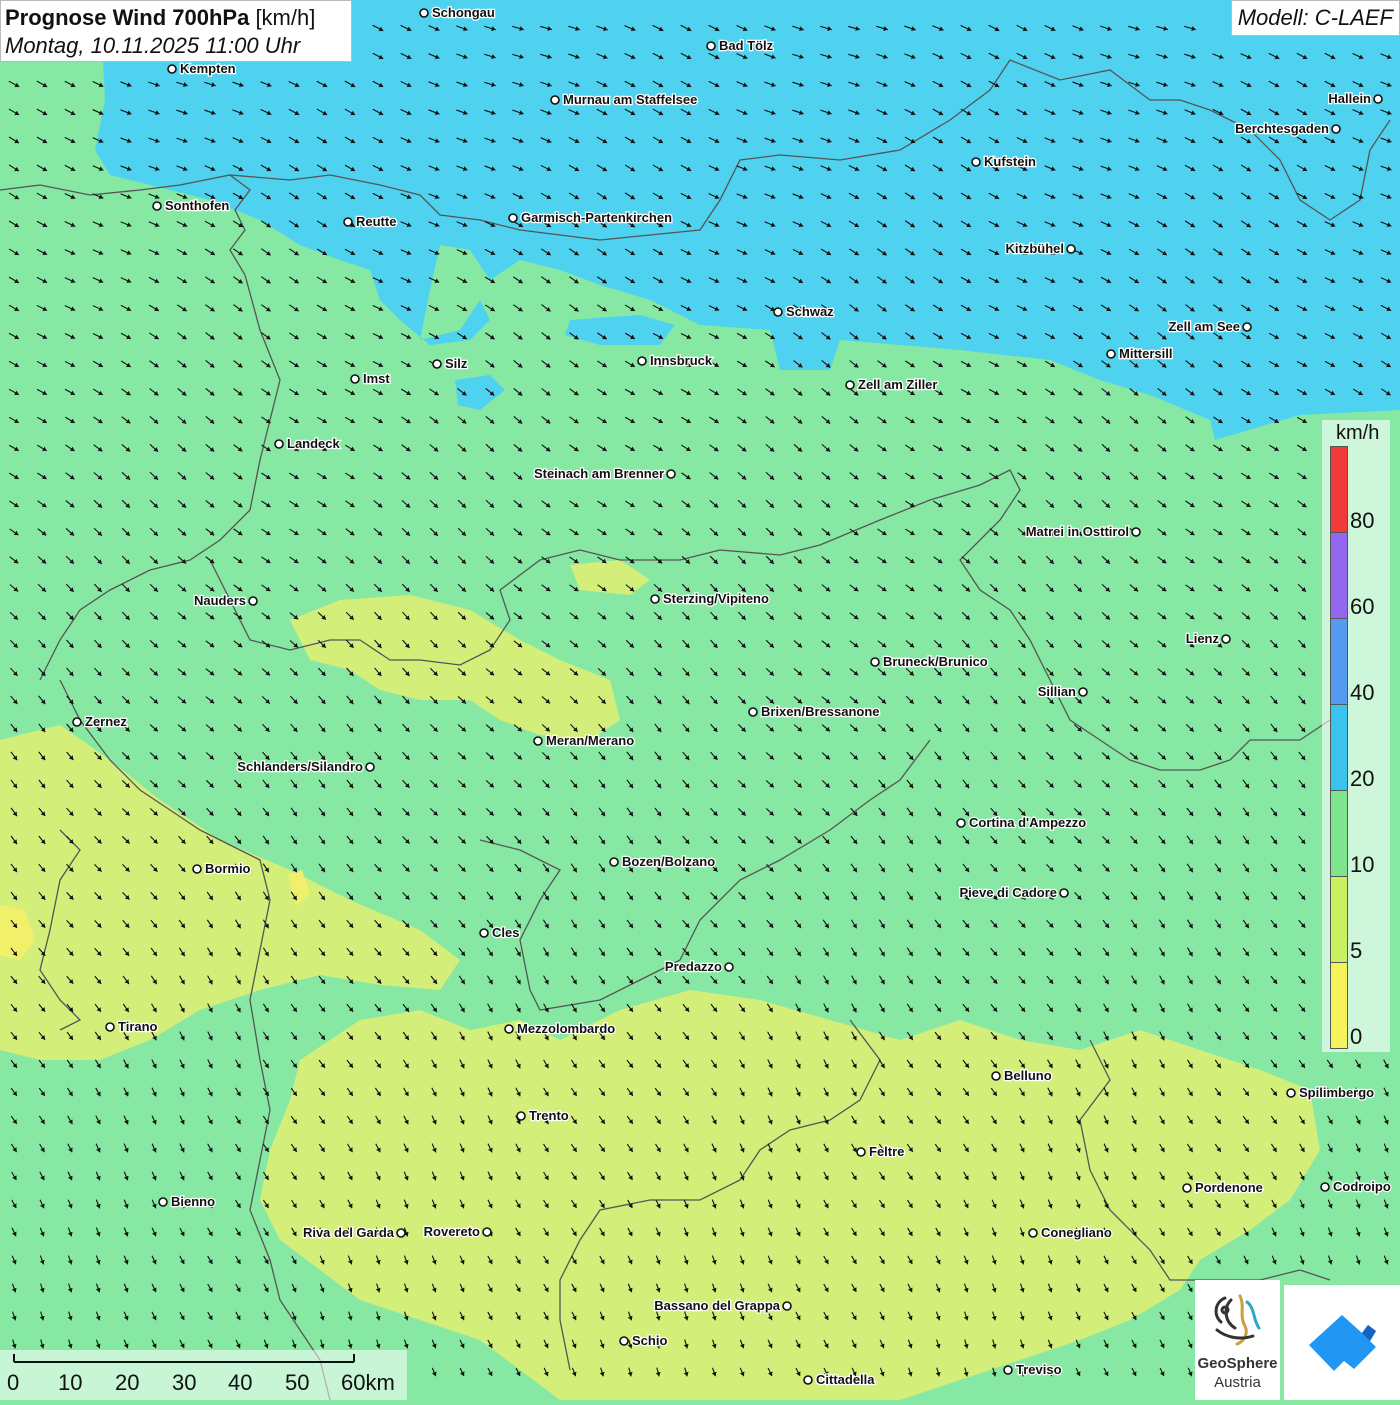 The image size is (1400, 1405). Describe the element at coordinates (457, 12) in the screenshot. I see `city-marker: Schongau` at that location.